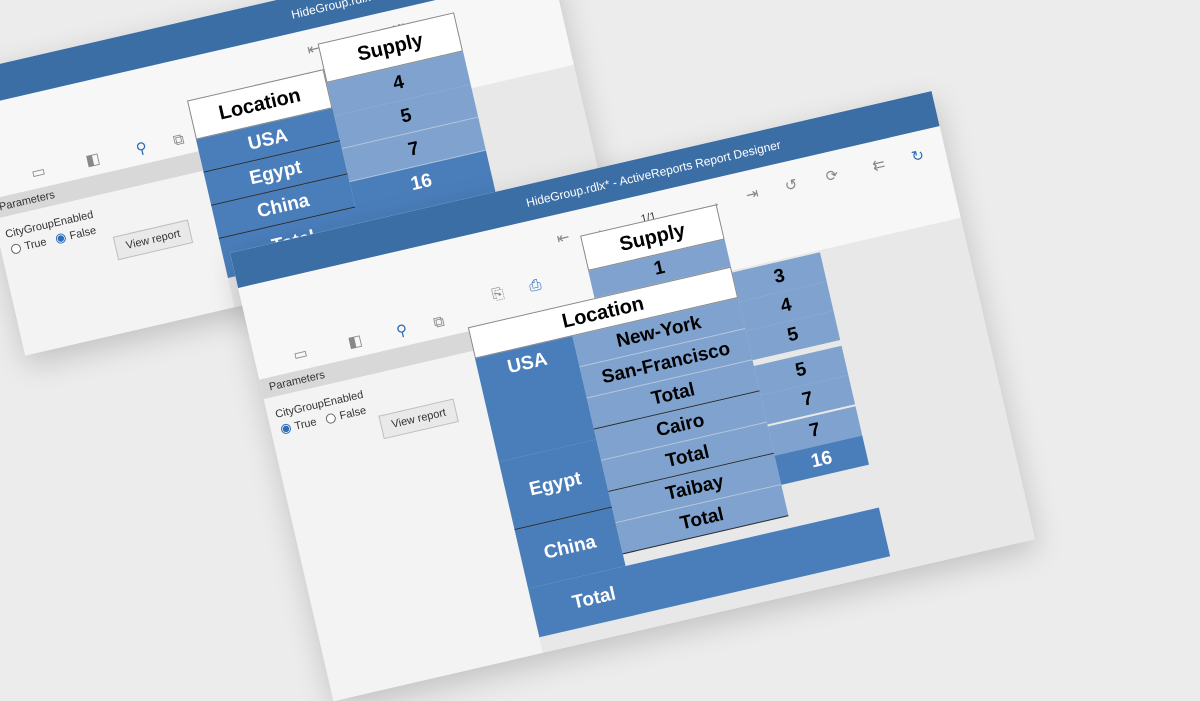 This screenshot has height=701, width=1200. I want to click on print-icon: ⎙, so click(535, 285).